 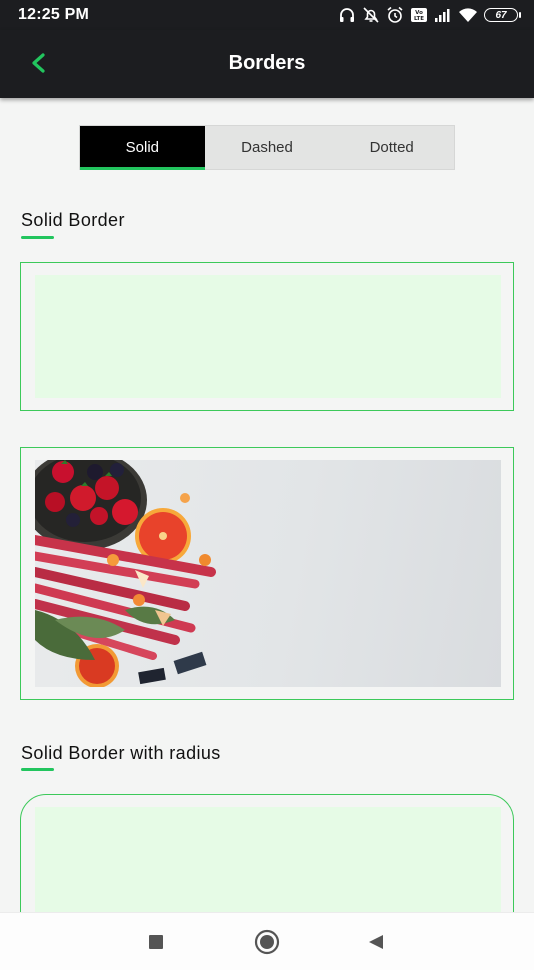 What do you see at coordinates (267, 15) in the screenshot?
I see `status-bar: 12:25 PM Vo LTE 67` at bounding box center [267, 15].